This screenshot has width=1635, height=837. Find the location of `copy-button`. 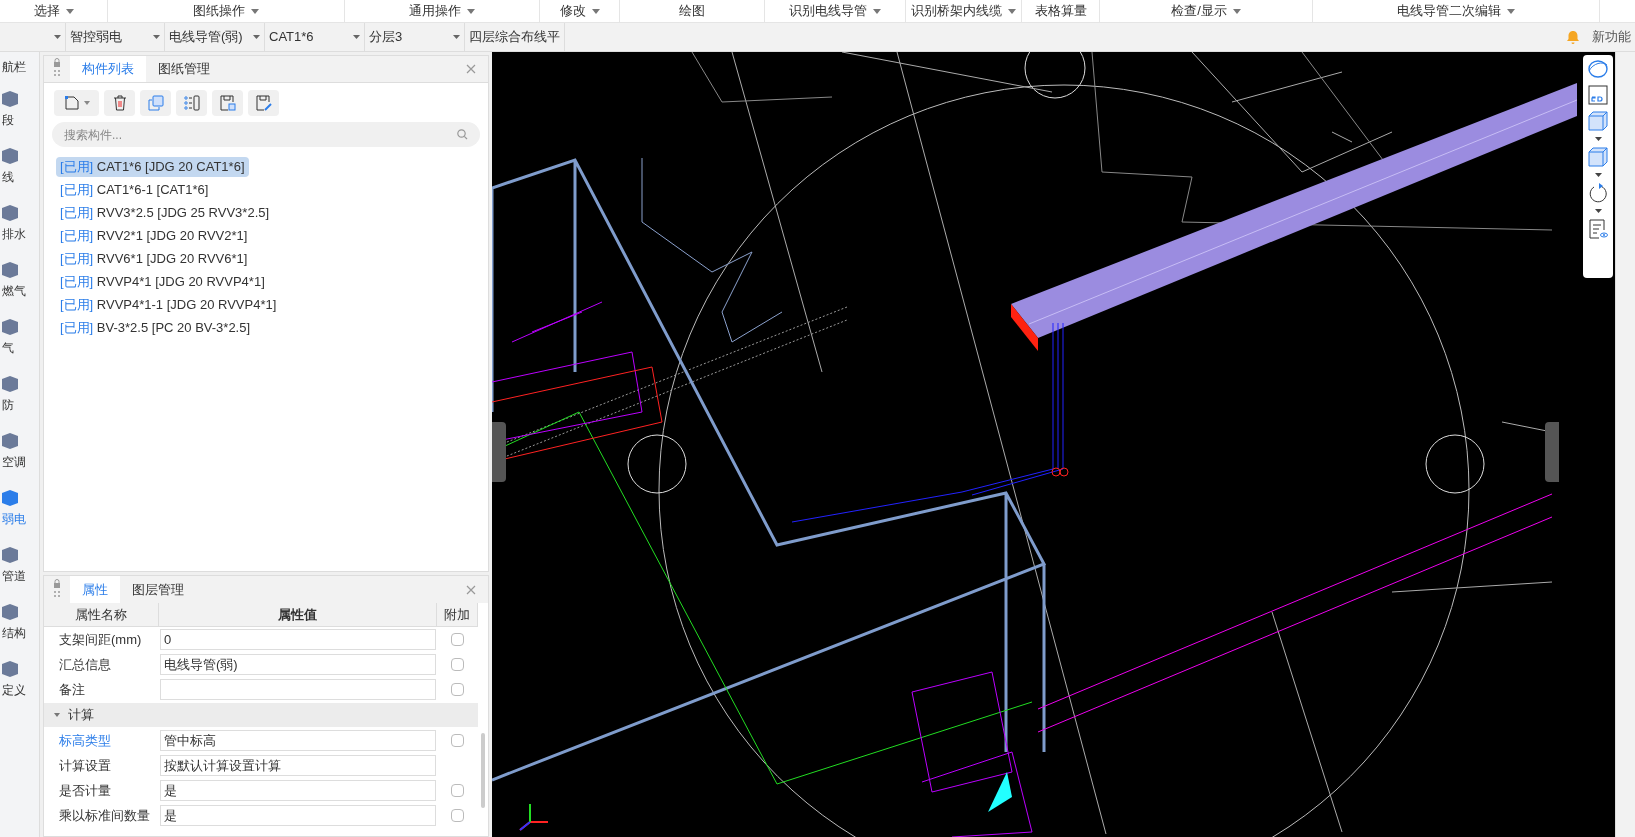

copy-button is located at coordinates (155, 103).